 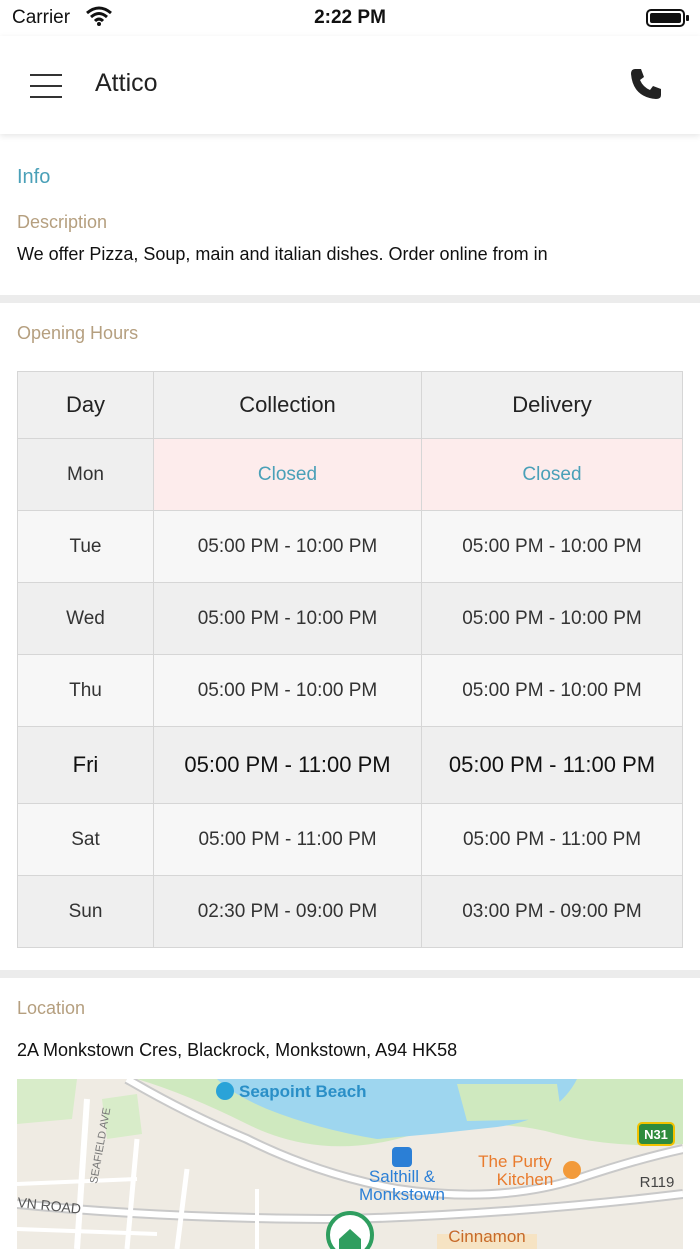 What do you see at coordinates (85, 911) in the screenshot?
I see `day-cell: Sun` at bounding box center [85, 911].